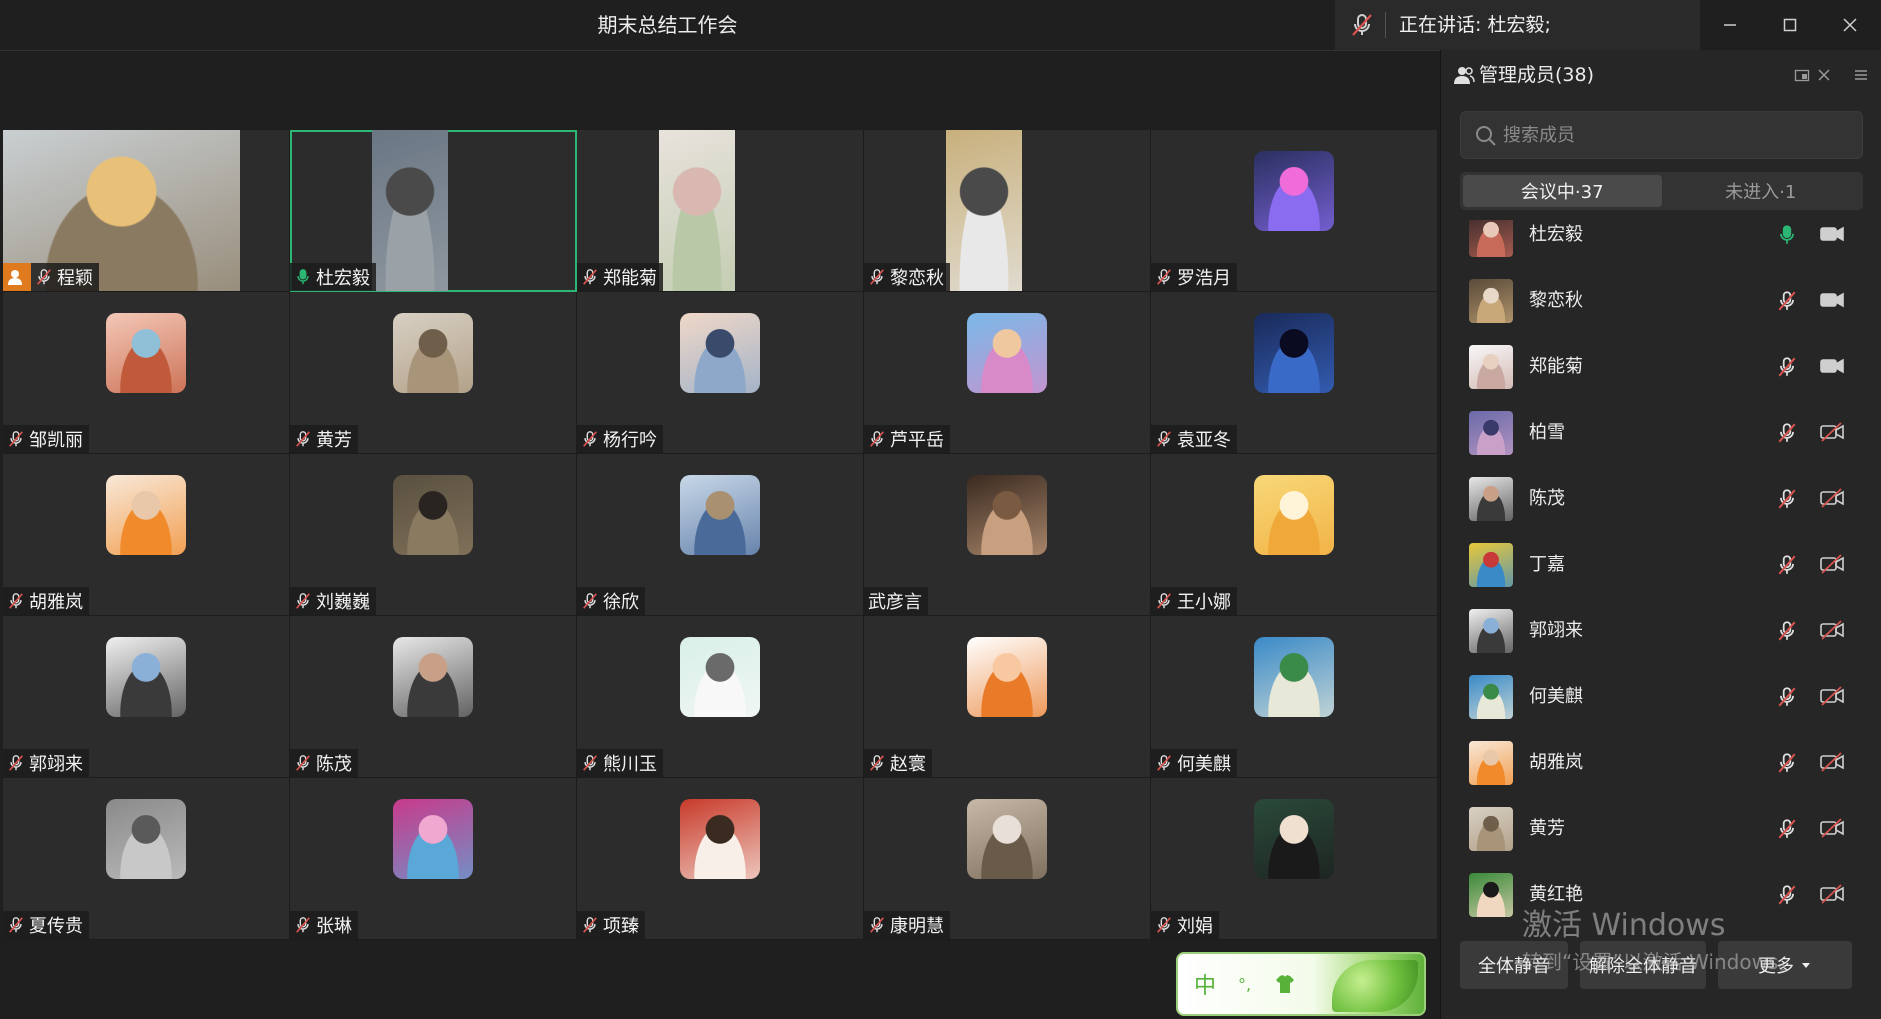 The width and height of the screenshot is (1881, 1019). Describe the element at coordinates (1802, 75) in the screenshot. I see `popout-button` at that location.